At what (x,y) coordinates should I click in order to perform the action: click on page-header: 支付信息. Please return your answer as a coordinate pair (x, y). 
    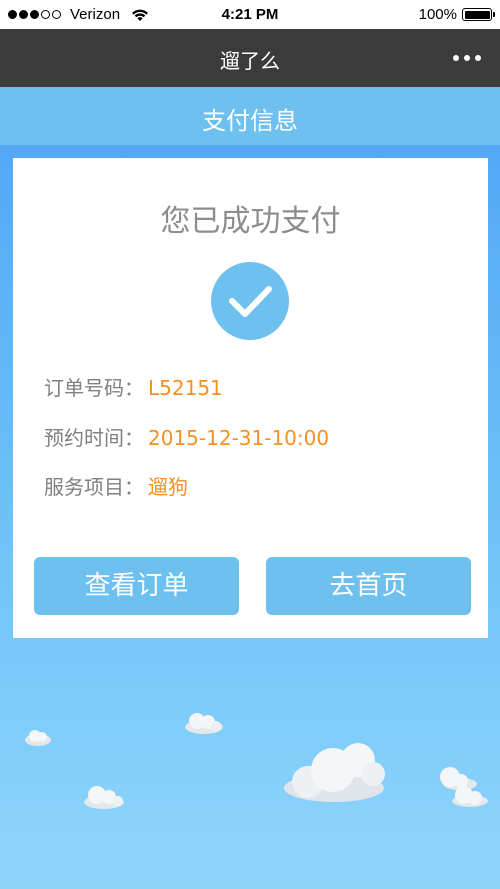
    Looking at the image, I should click on (250, 116).